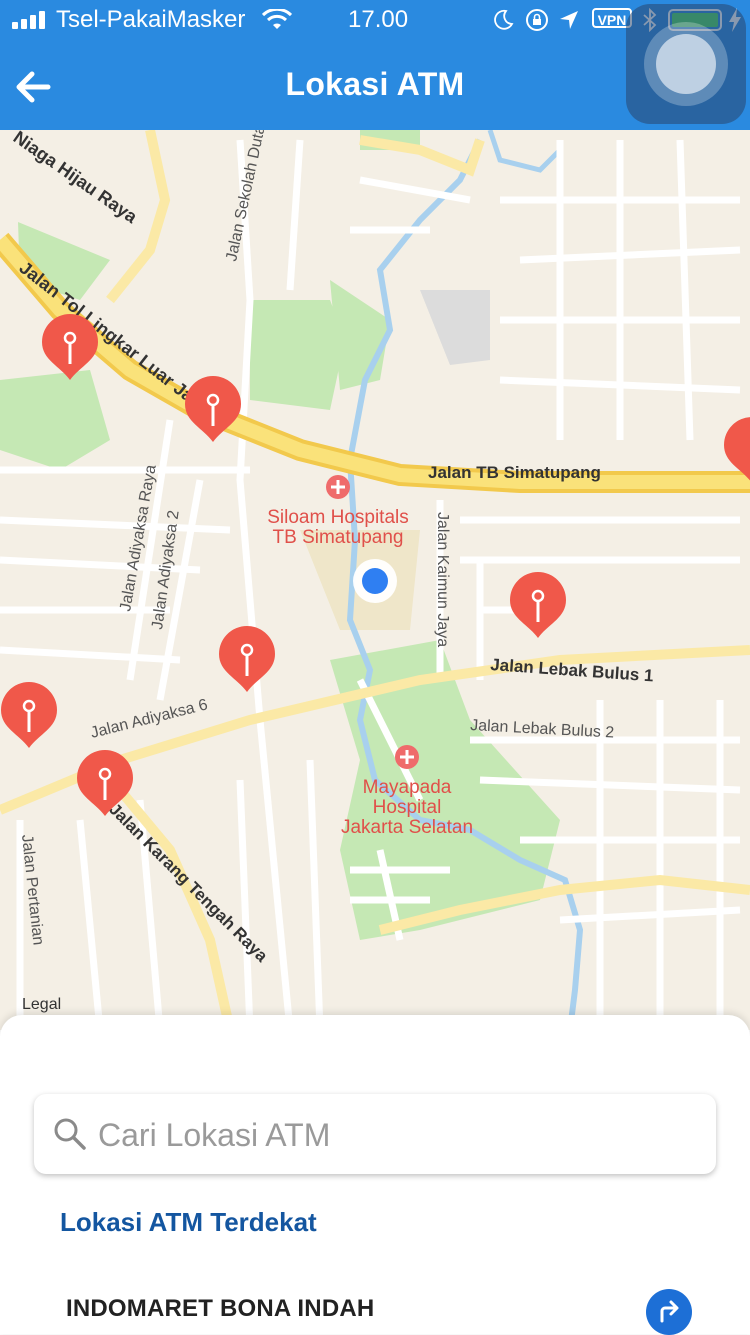 The width and height of the screenshot is (750, 1335). I want to click on directions-button, so click(669, 1312).